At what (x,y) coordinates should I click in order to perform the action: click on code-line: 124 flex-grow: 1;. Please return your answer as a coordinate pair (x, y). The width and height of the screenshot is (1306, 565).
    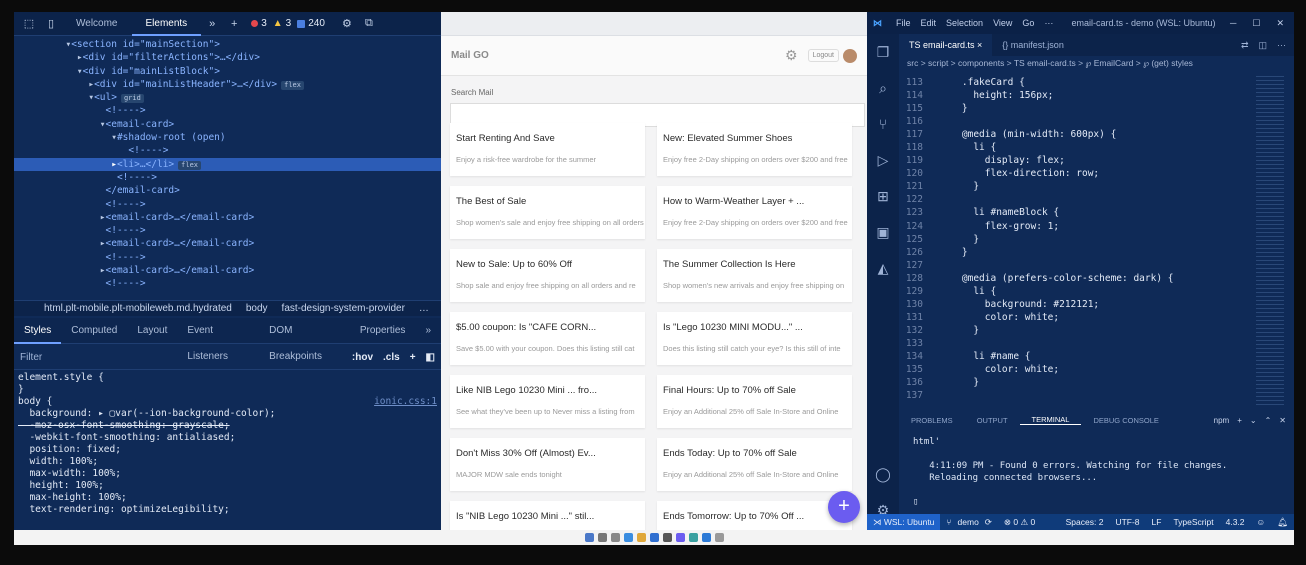
    Looking at the image, I should click on (1071, 226).